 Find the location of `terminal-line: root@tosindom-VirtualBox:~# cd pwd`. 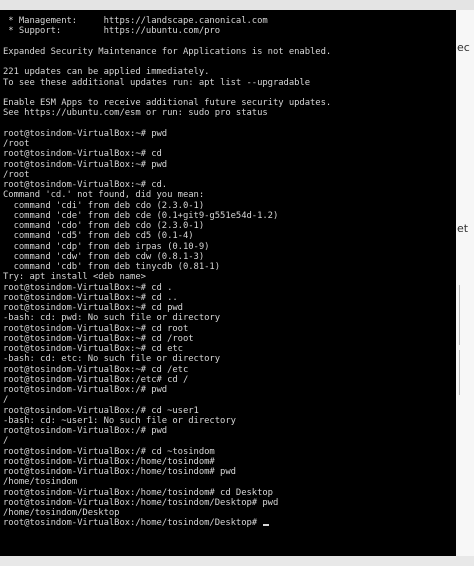

terminal-line: root@tosindom-VirtualBox:~# cd pwd is located at coordinates (229, 308).